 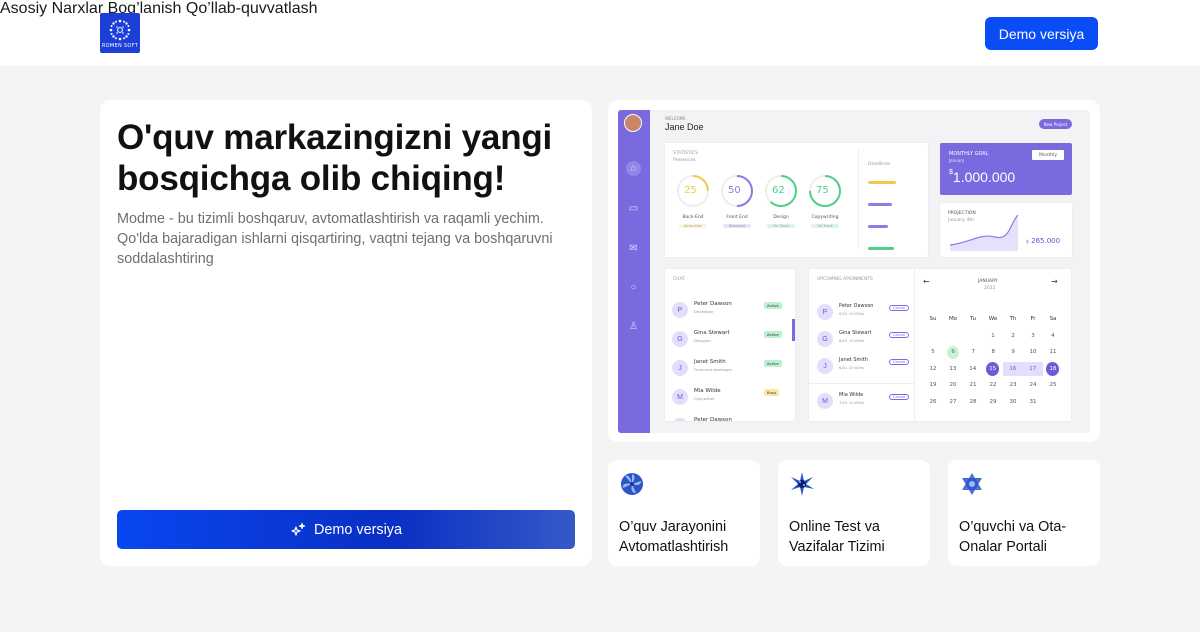 What do you see at coordinates (973, 385) in the screenshot?
I see `calendar-day: 21` at bounding box center [973, 385].